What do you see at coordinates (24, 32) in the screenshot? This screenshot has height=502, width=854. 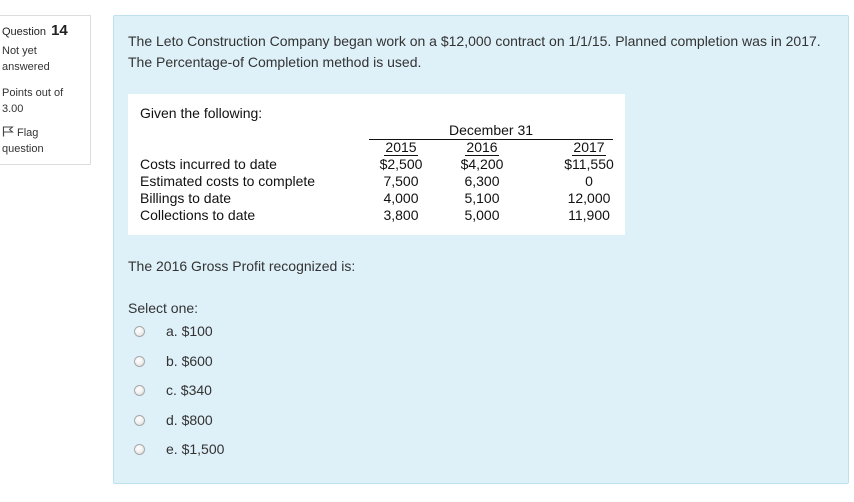 I see `question-label: Question` at bounding box center [24, 32].